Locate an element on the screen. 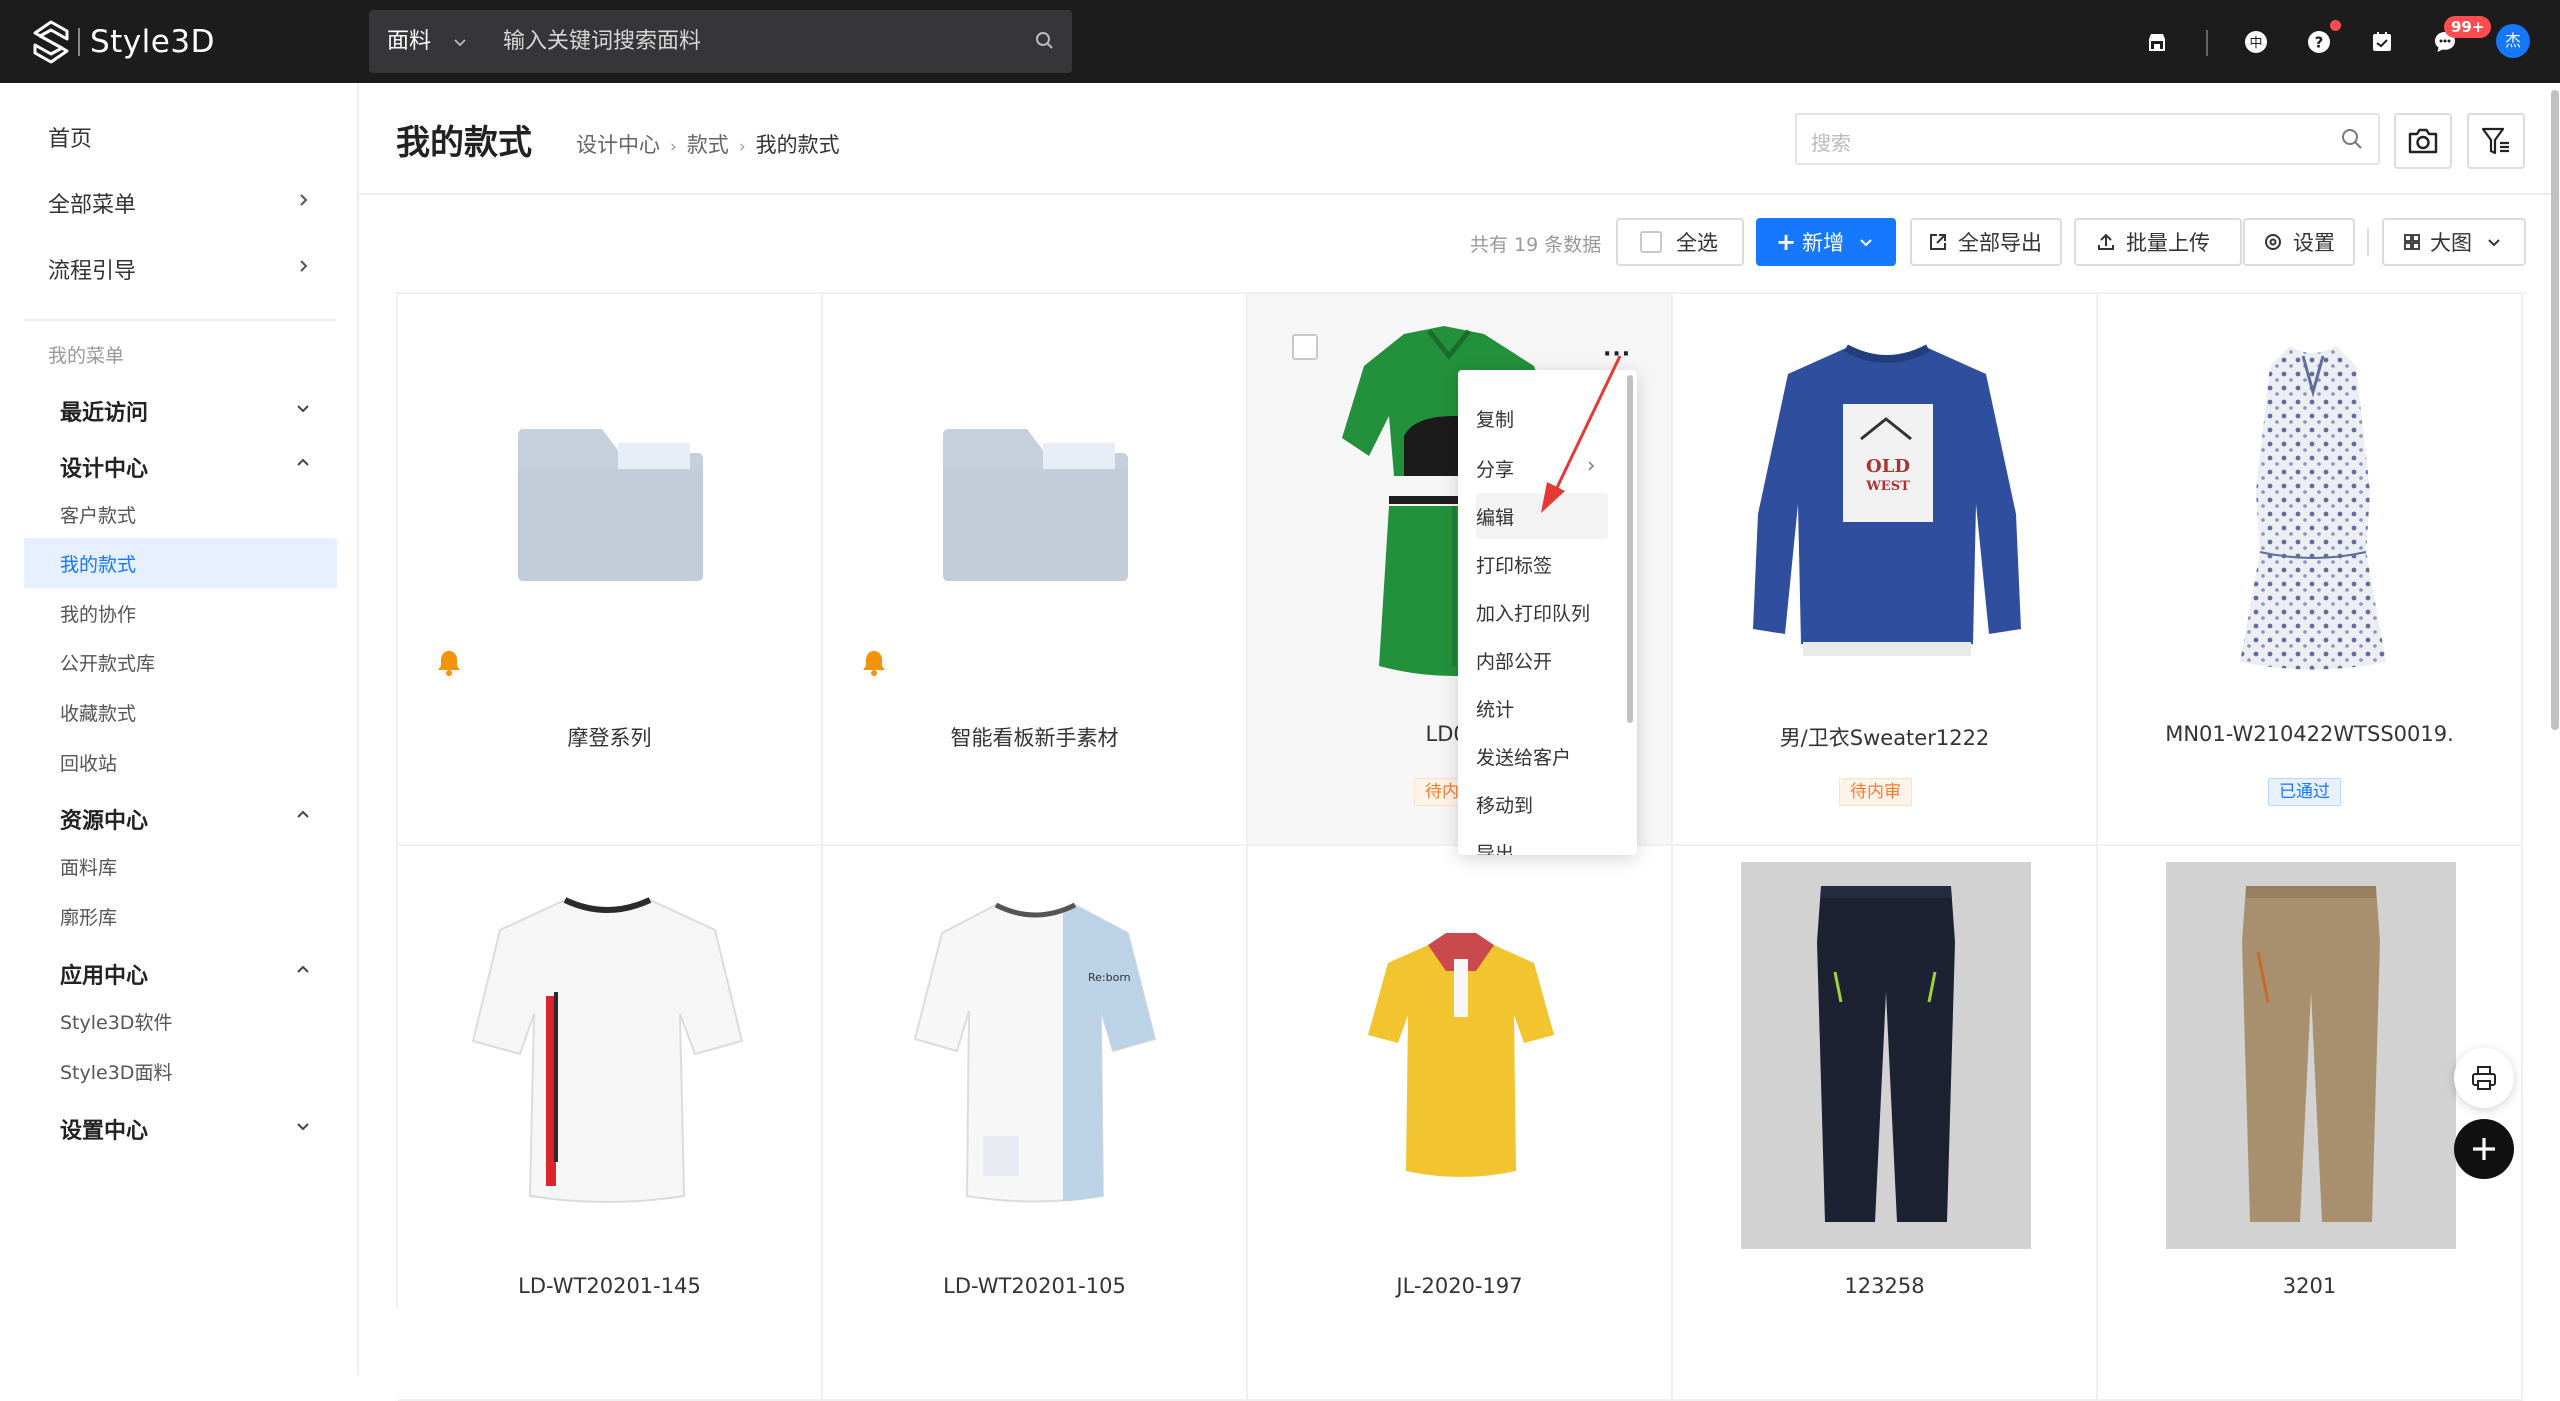  menu-item-move-to: 移动到 is located at coordinates (1504, 804).